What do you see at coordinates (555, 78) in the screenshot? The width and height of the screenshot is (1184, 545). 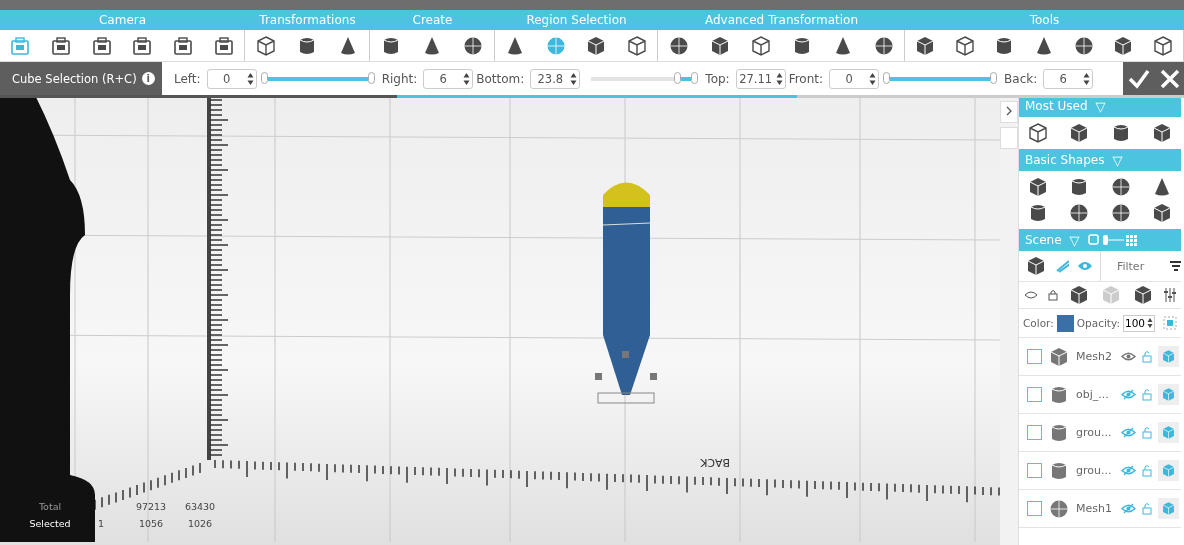 I see `number-field: 23.8` at bounding box center [555, 78].